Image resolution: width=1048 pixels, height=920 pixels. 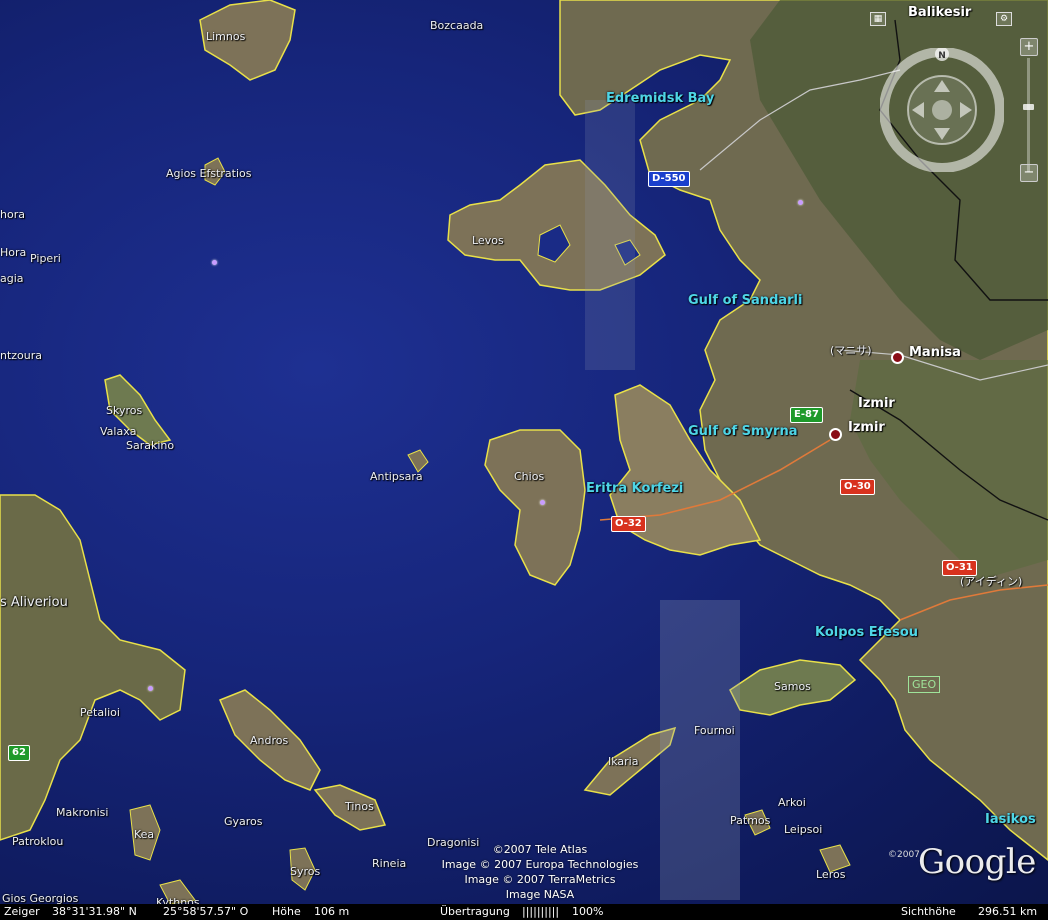 What do you see at coordinates (540, 864) in the screenshot?
I see `credit-line: Image © 2007 Europa Technologies` at bounding box center [540, 864].